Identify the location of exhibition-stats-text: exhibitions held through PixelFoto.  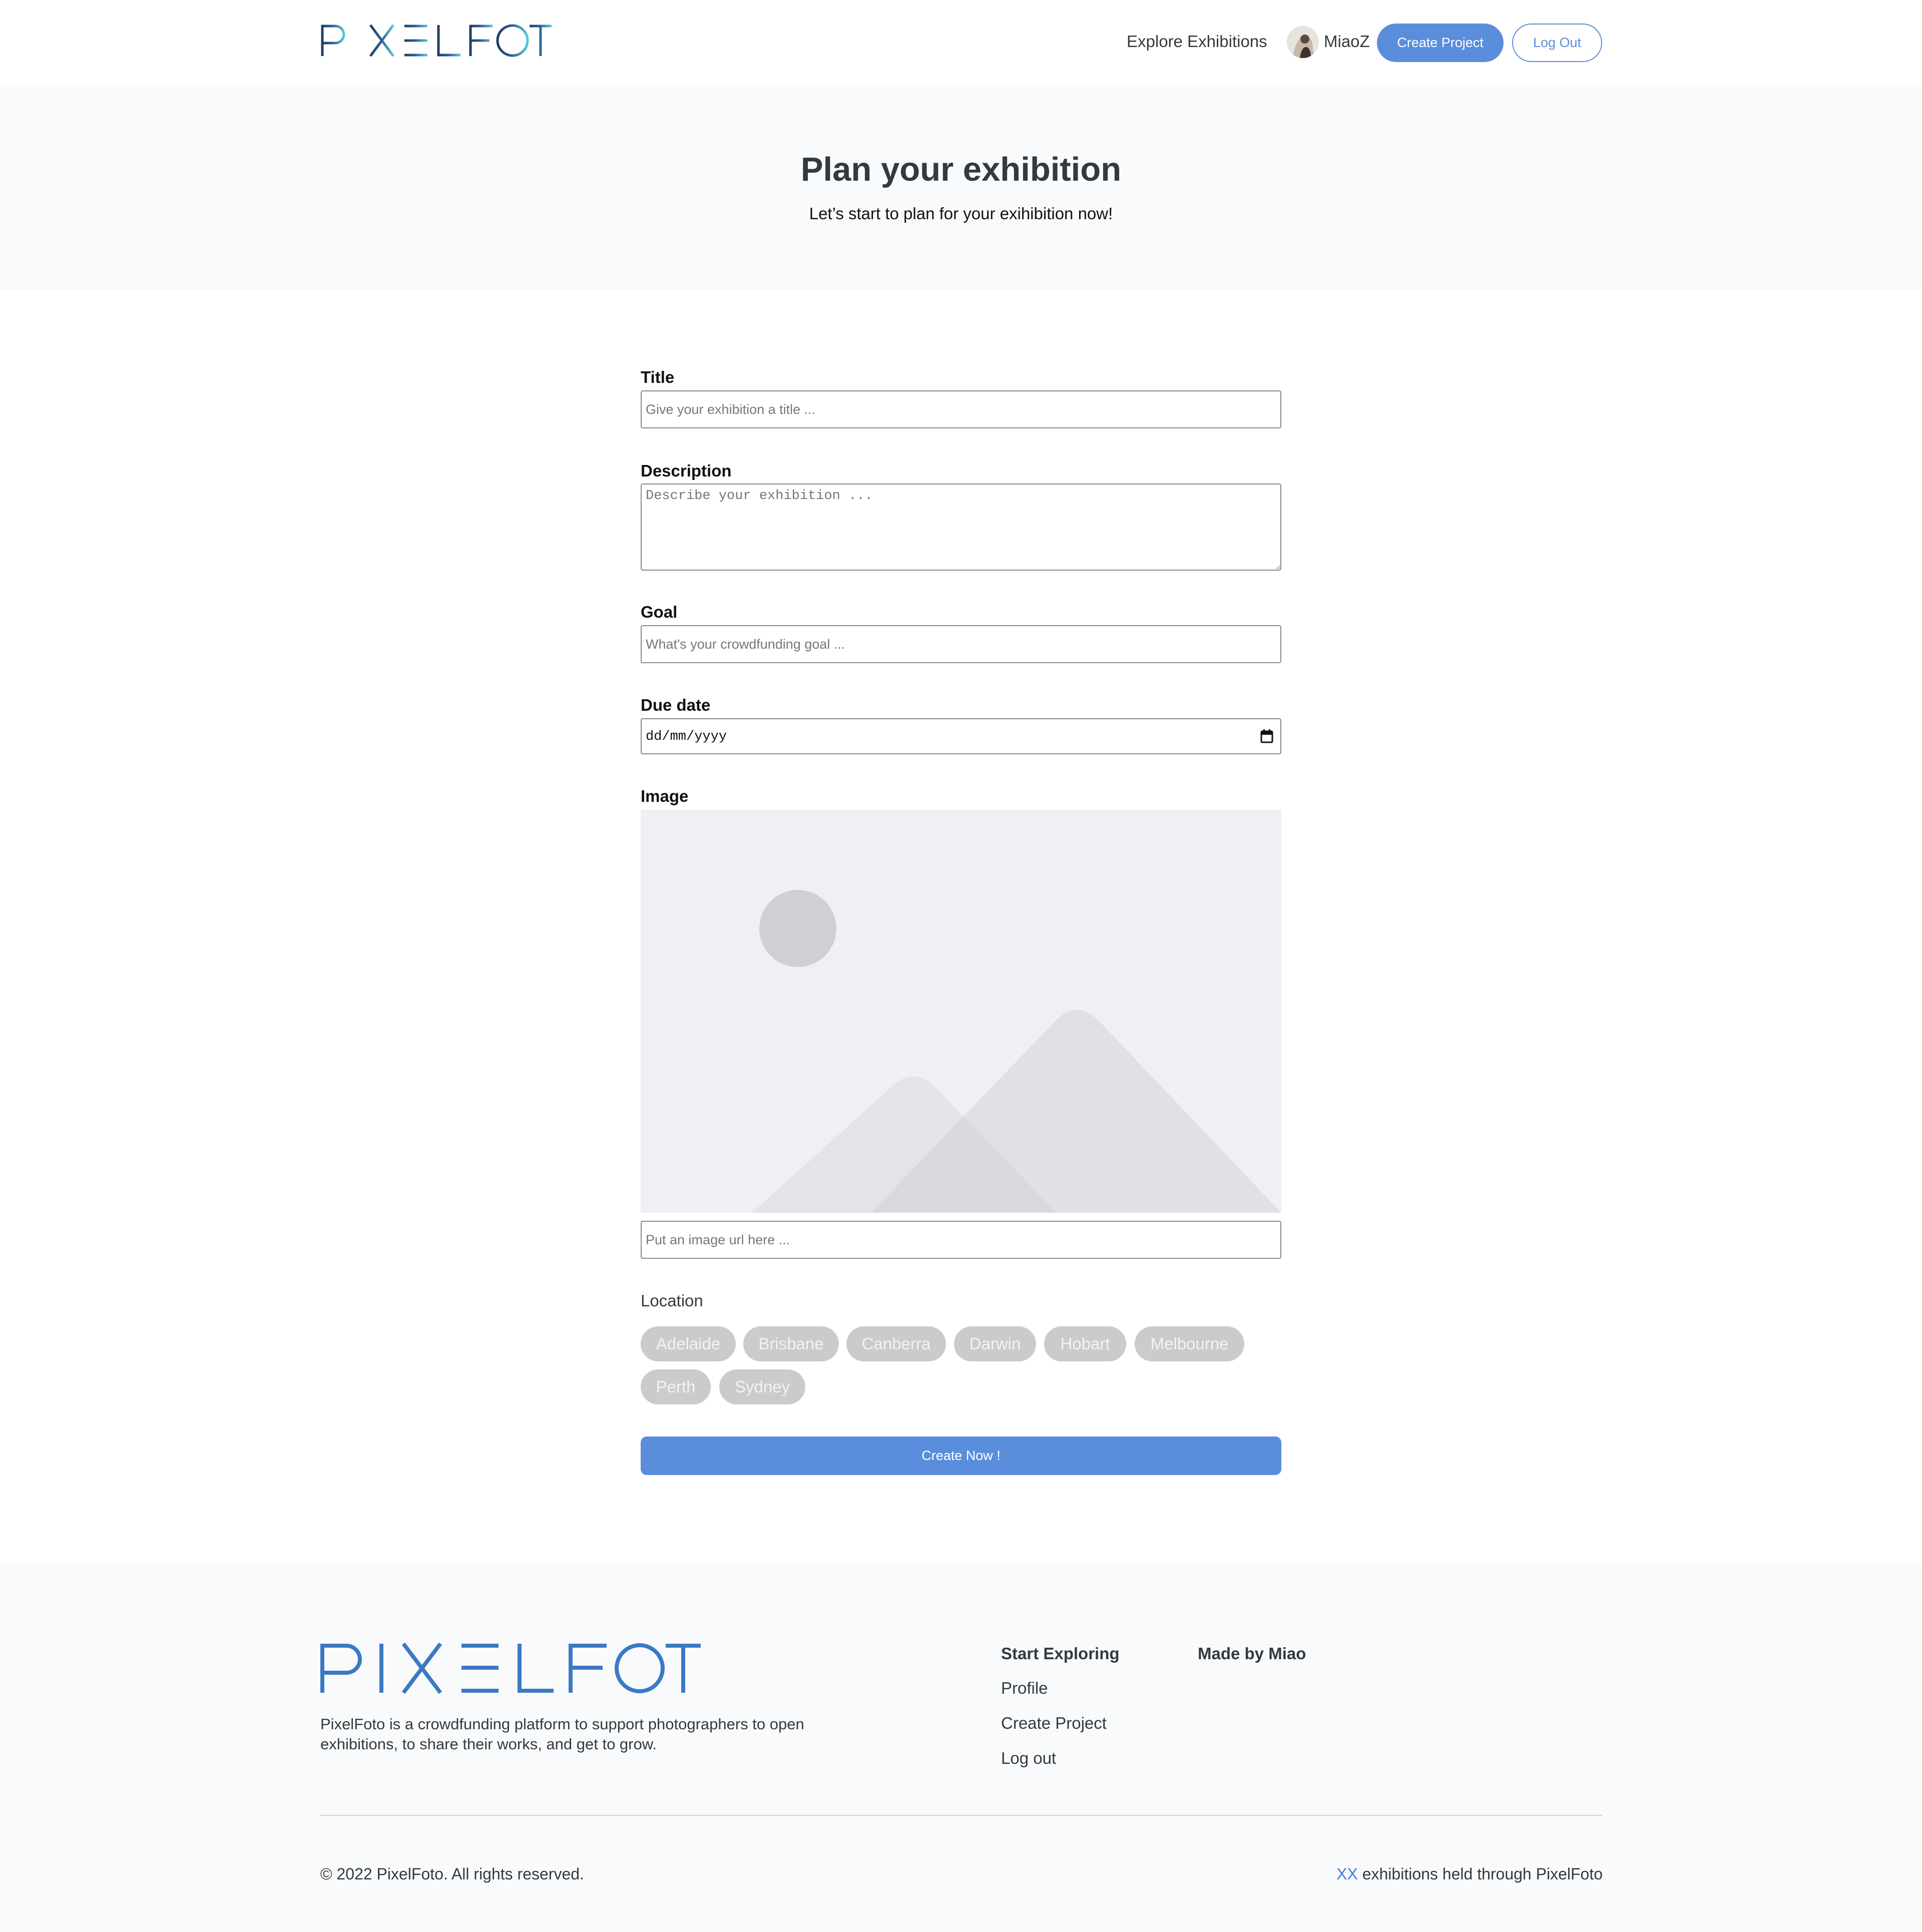
(1480, 1874).